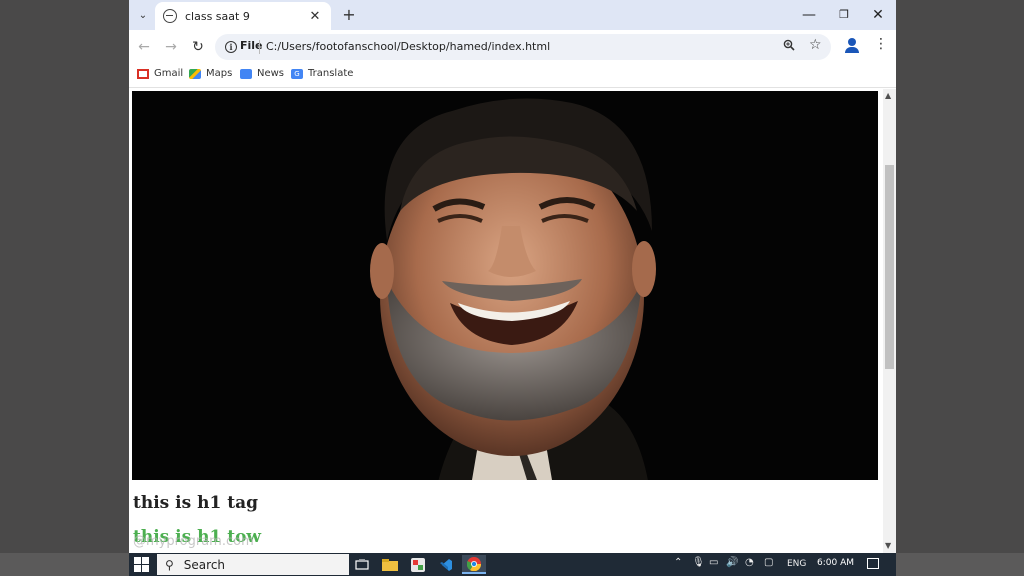 This screenshot has height=576, width=1024. I want to click on scrollbar-thumb, so click(889, 267).